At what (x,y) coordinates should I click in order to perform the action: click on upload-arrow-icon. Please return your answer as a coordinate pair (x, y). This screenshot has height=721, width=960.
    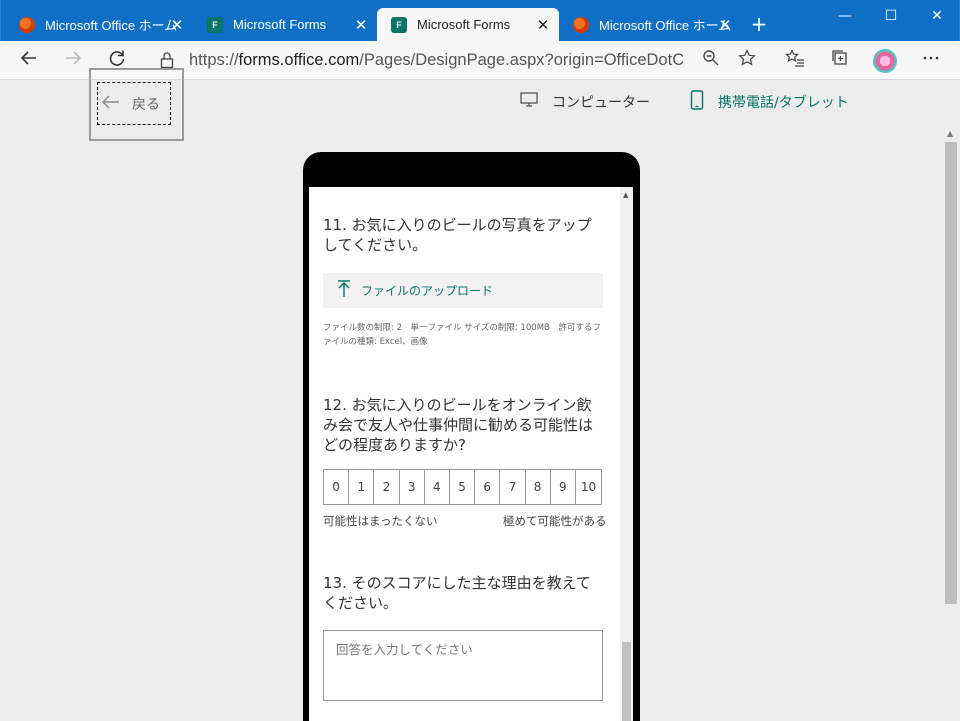
    Looking at the image, I should click on (344, 290).